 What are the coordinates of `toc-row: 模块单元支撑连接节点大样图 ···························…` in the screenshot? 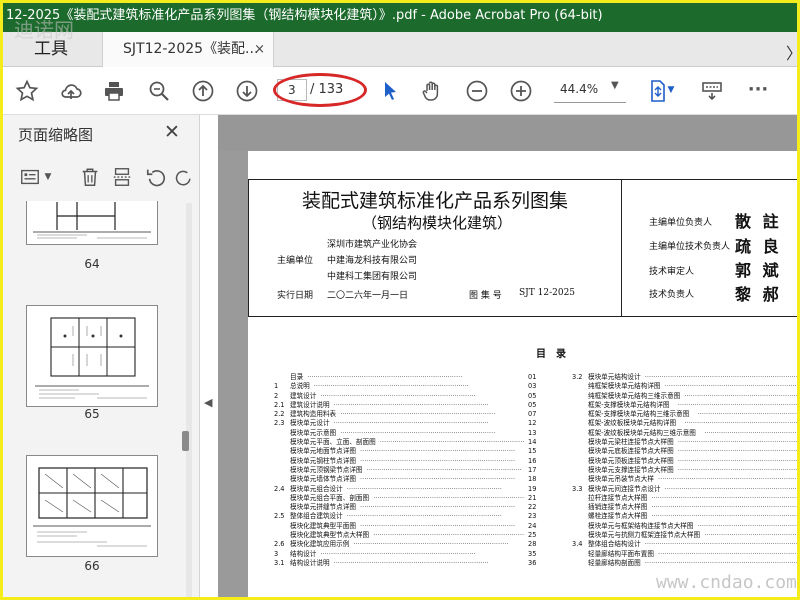 It's located at (686, 470).